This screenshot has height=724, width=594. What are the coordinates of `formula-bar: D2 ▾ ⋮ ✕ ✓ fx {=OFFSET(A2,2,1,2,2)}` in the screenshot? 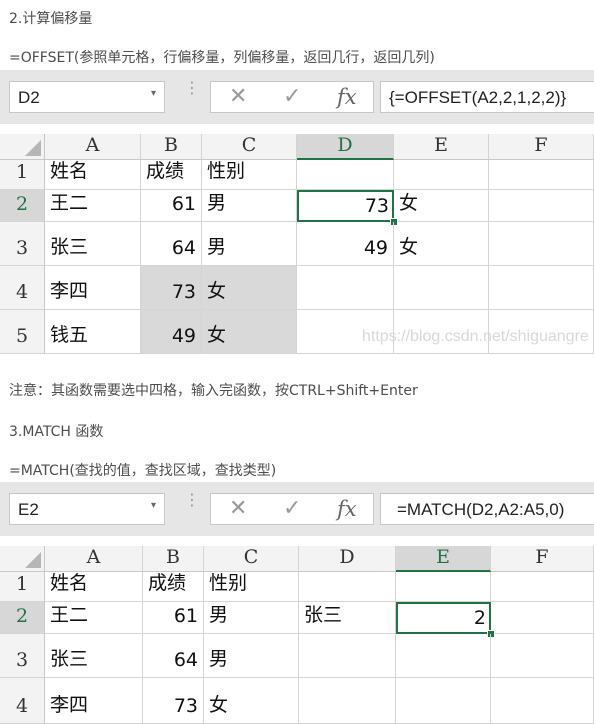 It's located at (297, 97).